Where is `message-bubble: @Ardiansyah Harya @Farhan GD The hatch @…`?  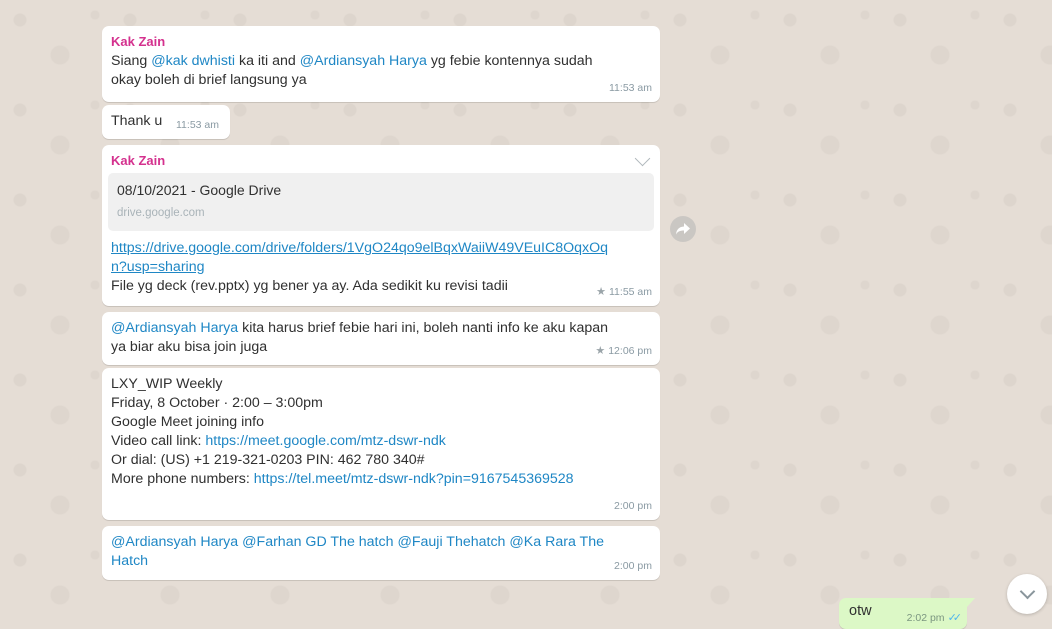 message-bubble: @Ardiansyah Harya @Farhan GD The hatch @… is located at coordinates (381, 553).